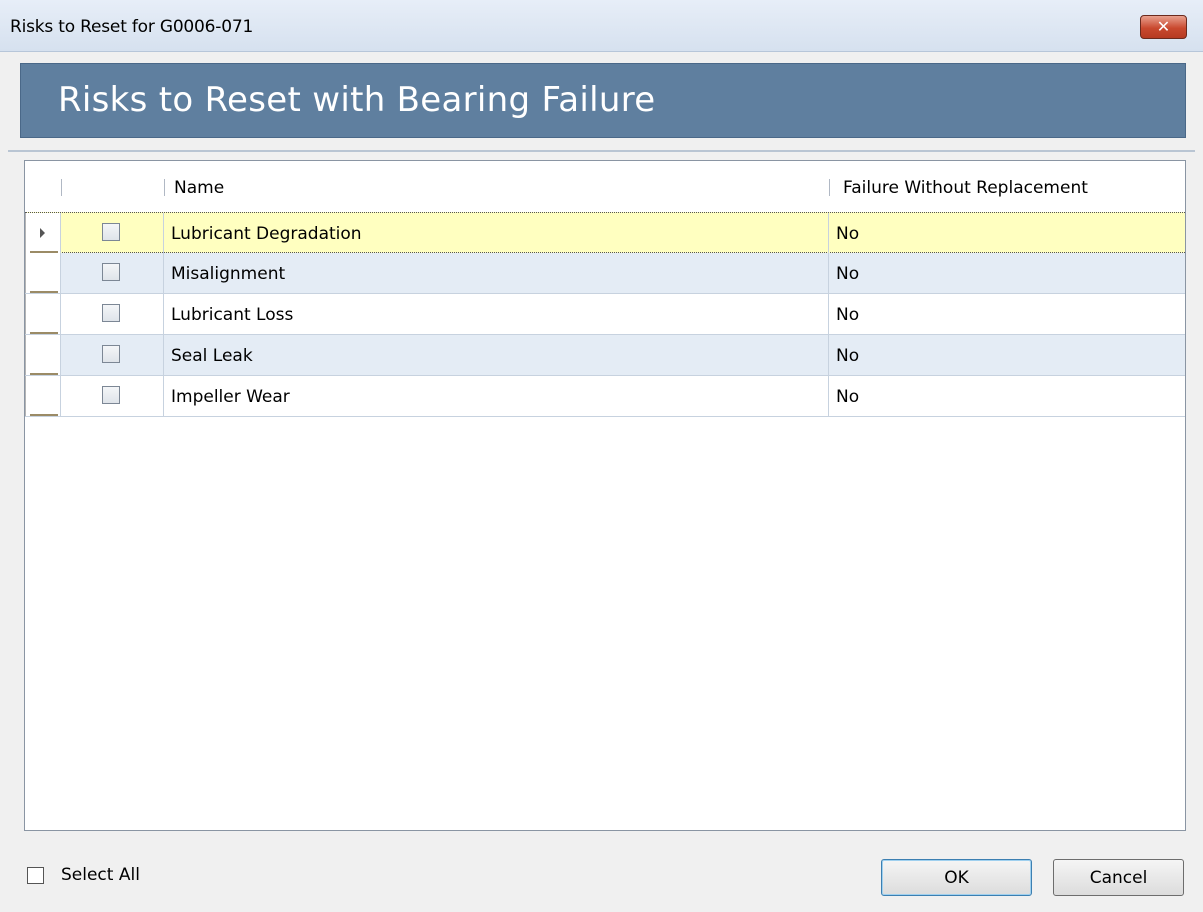  I want to click on table-row: Lubricant Loss No, so click(605, 314).